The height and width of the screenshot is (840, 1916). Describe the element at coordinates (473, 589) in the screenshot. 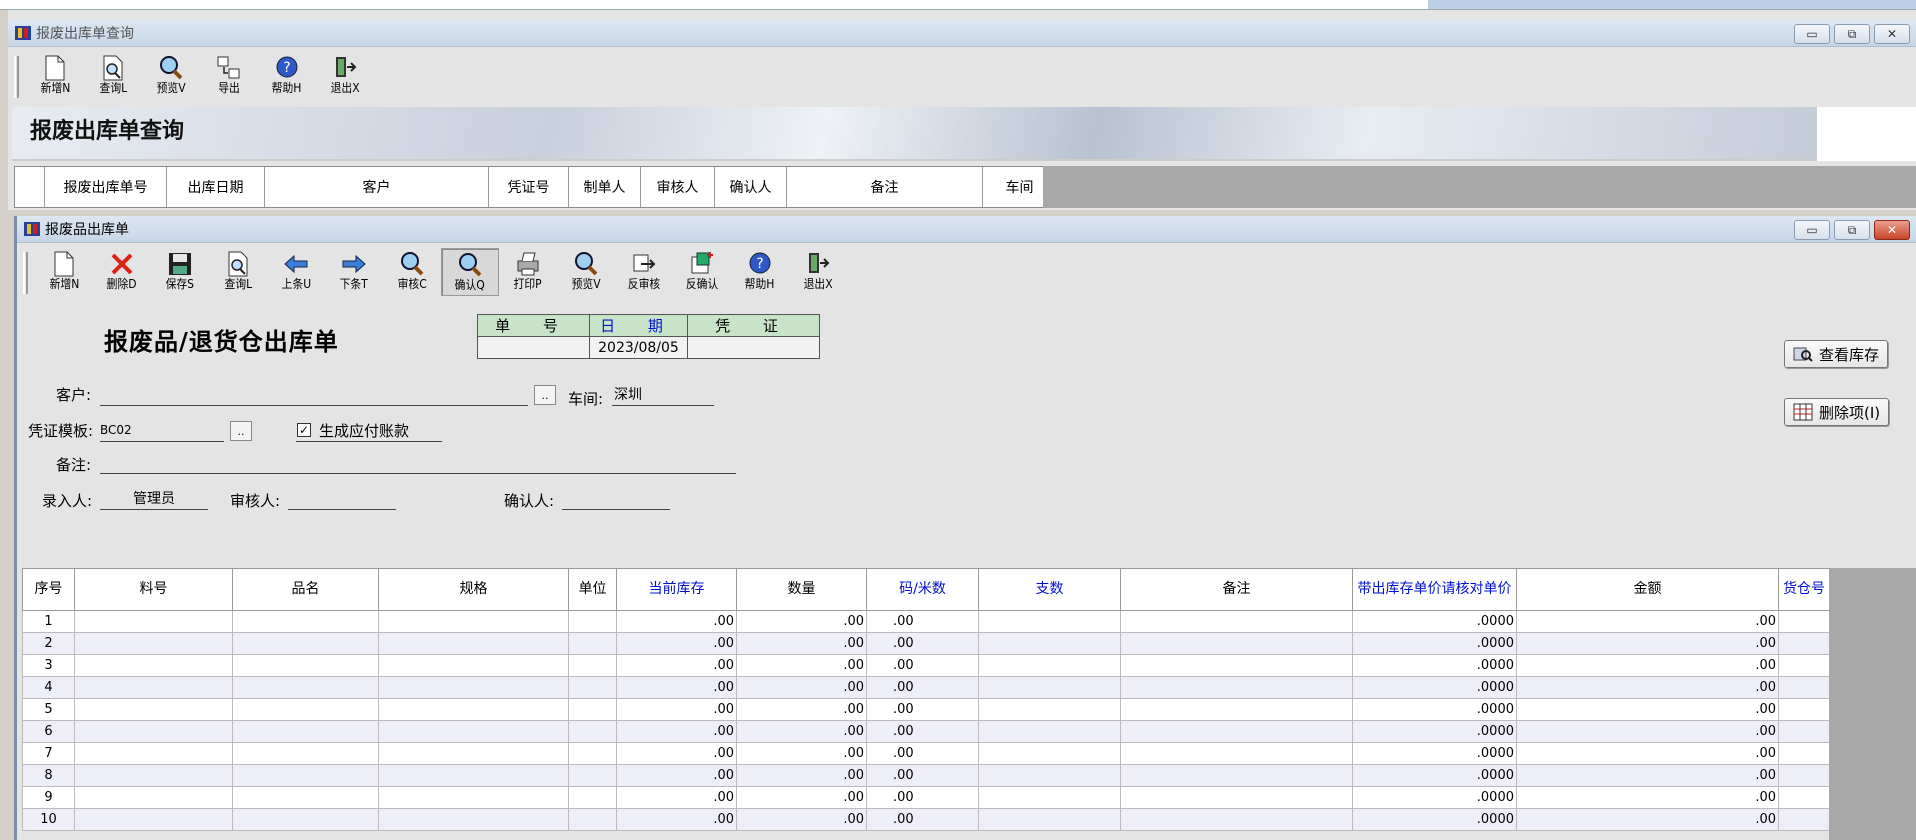

I see `grid-column-header: 规格` at that location.